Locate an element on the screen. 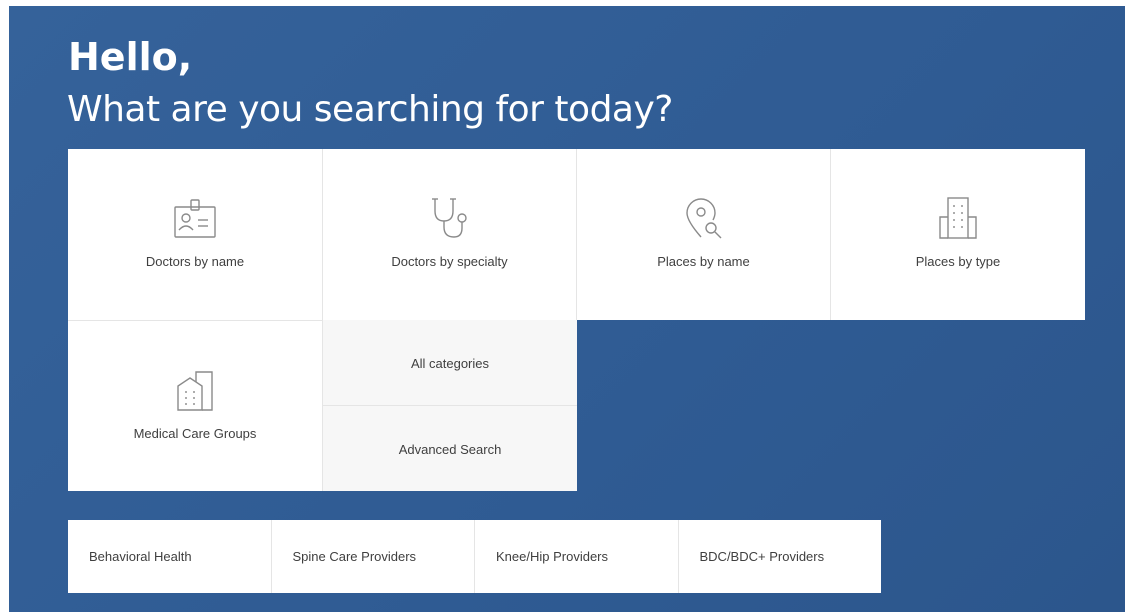 Image resolution: width=1125 pixels, height=614 pixels. all-categories-label: All categories is located at coordinates (450, 363).